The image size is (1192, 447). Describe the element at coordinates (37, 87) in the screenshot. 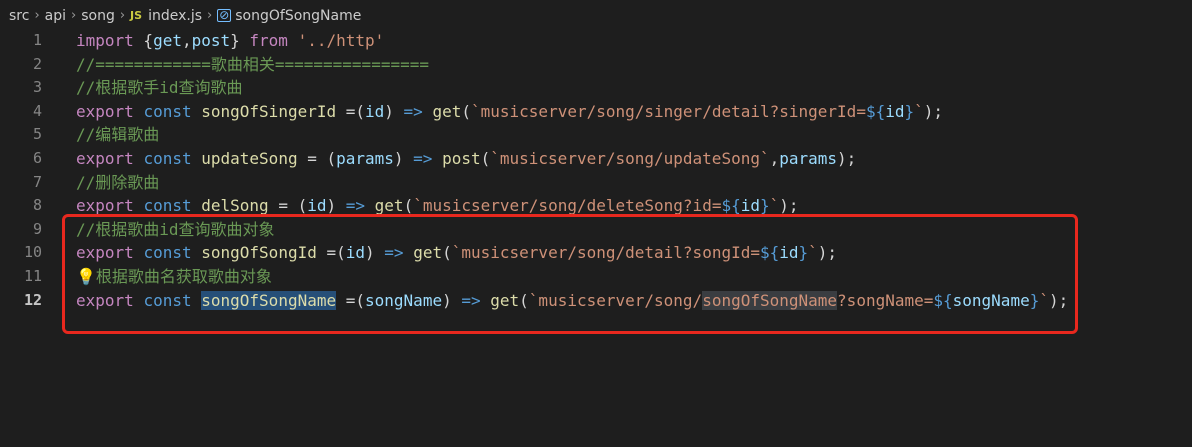

I see `line-number: 3` at that location.